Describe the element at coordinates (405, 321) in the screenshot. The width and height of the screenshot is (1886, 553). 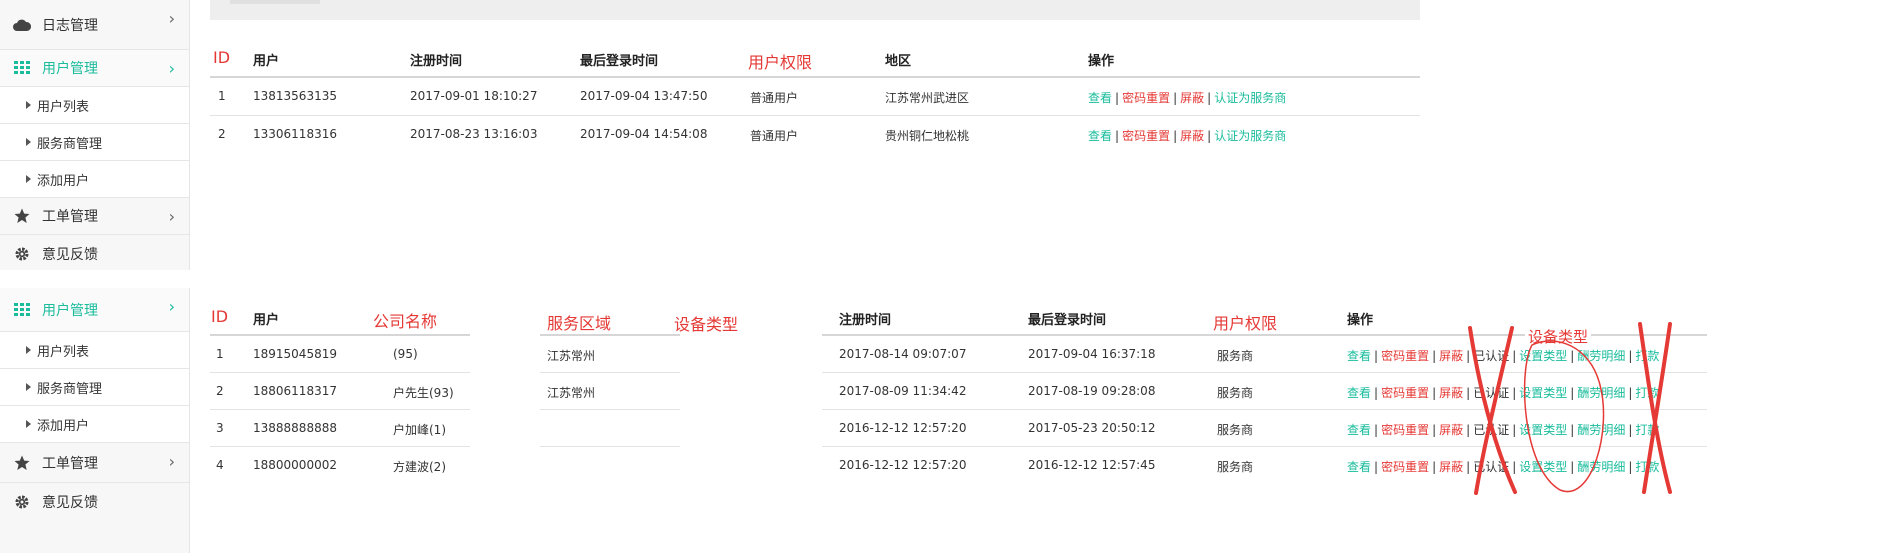
I see `col-header-company: 公司名称` at that location.